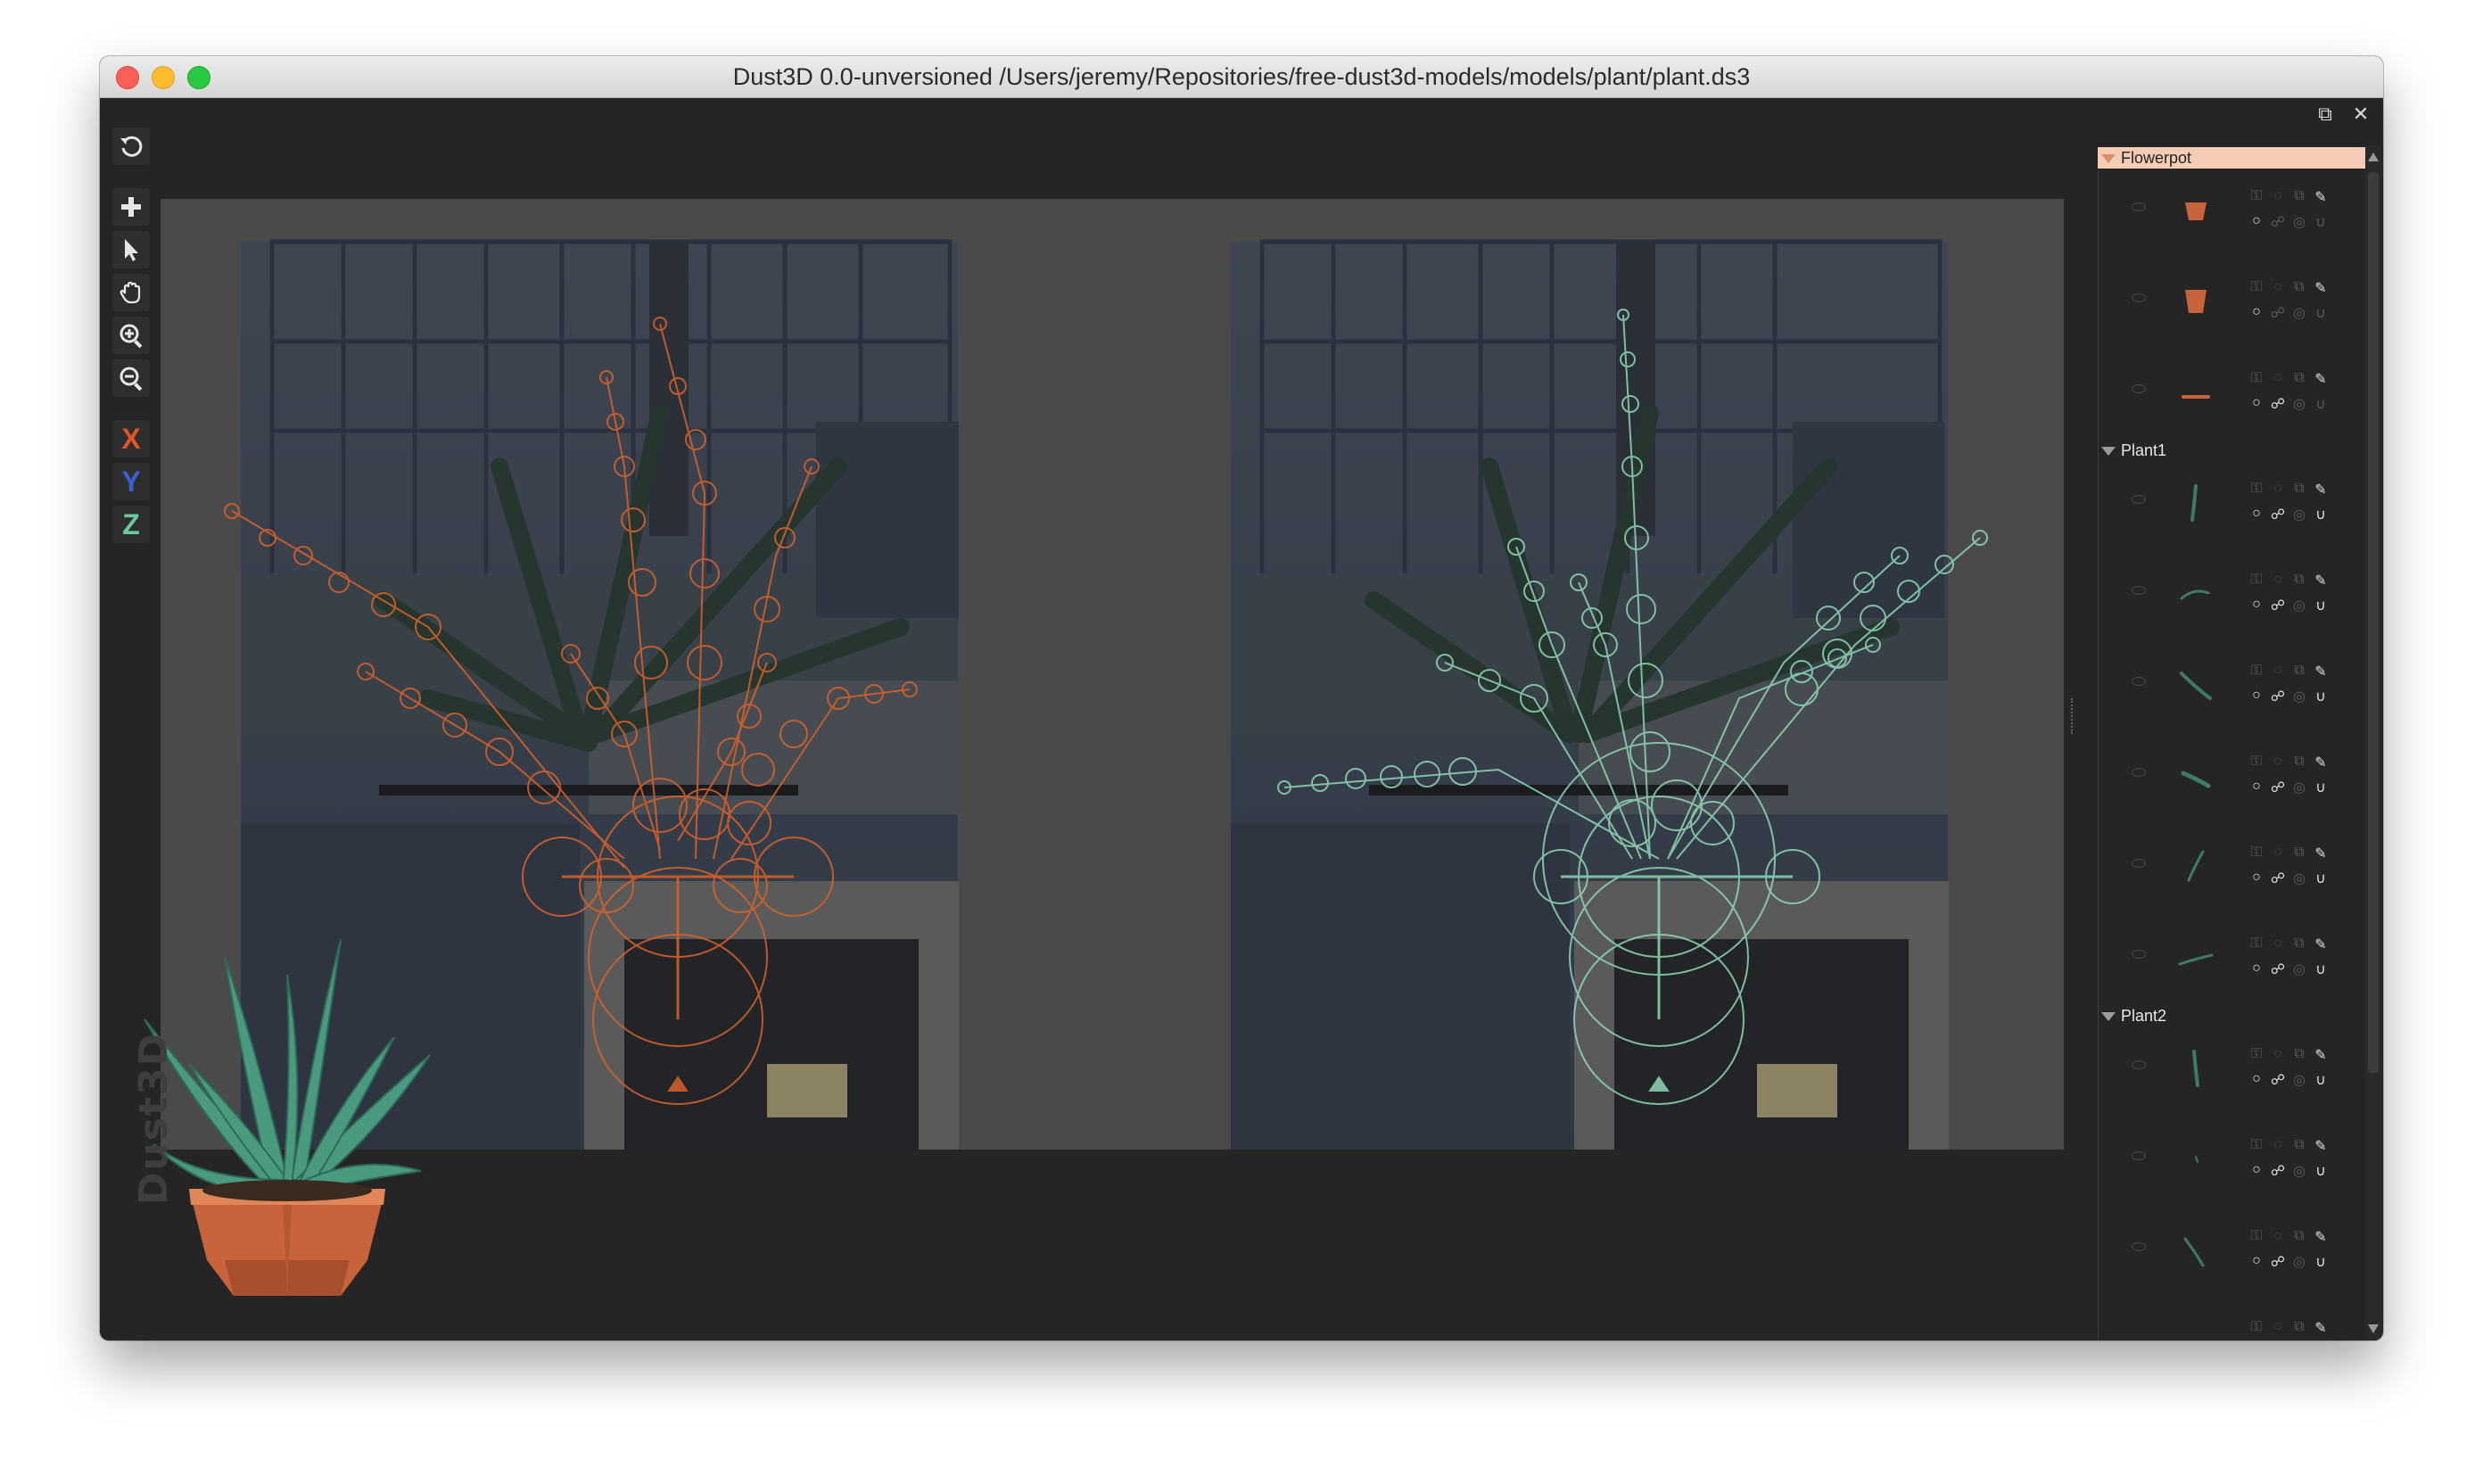  Describe the element at coordinates (131, 378) in the screenshot. I see `zoom-out-button` at that location.